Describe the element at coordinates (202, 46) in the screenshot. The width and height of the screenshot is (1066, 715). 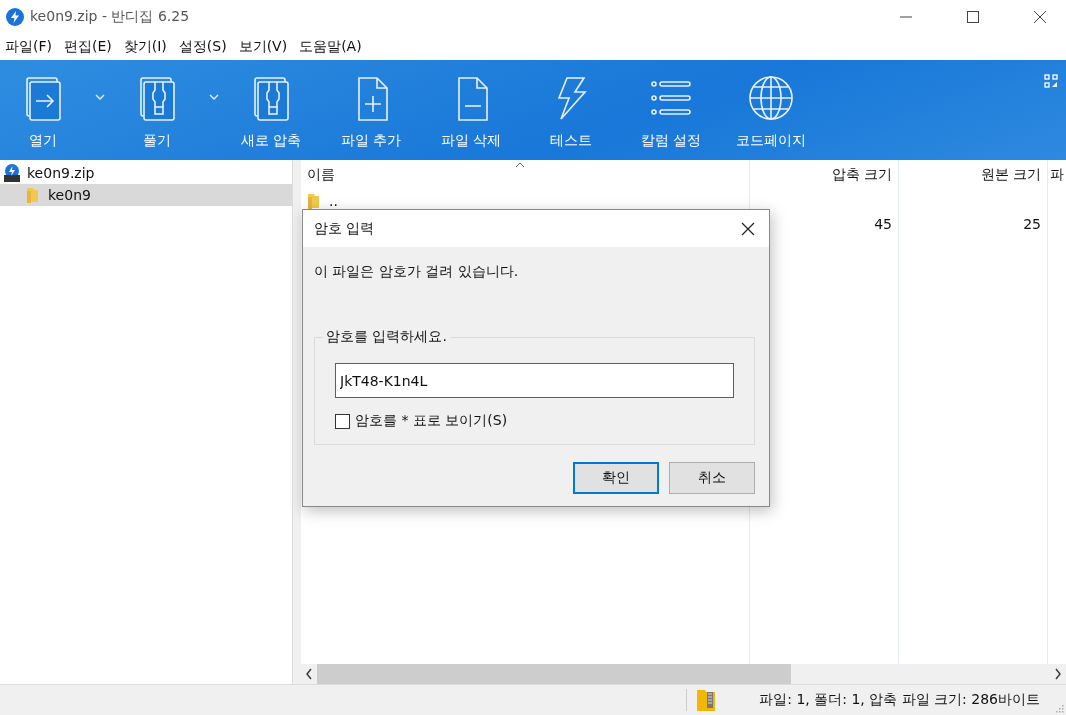
I see `menu-item: 설정(S)` at that location.